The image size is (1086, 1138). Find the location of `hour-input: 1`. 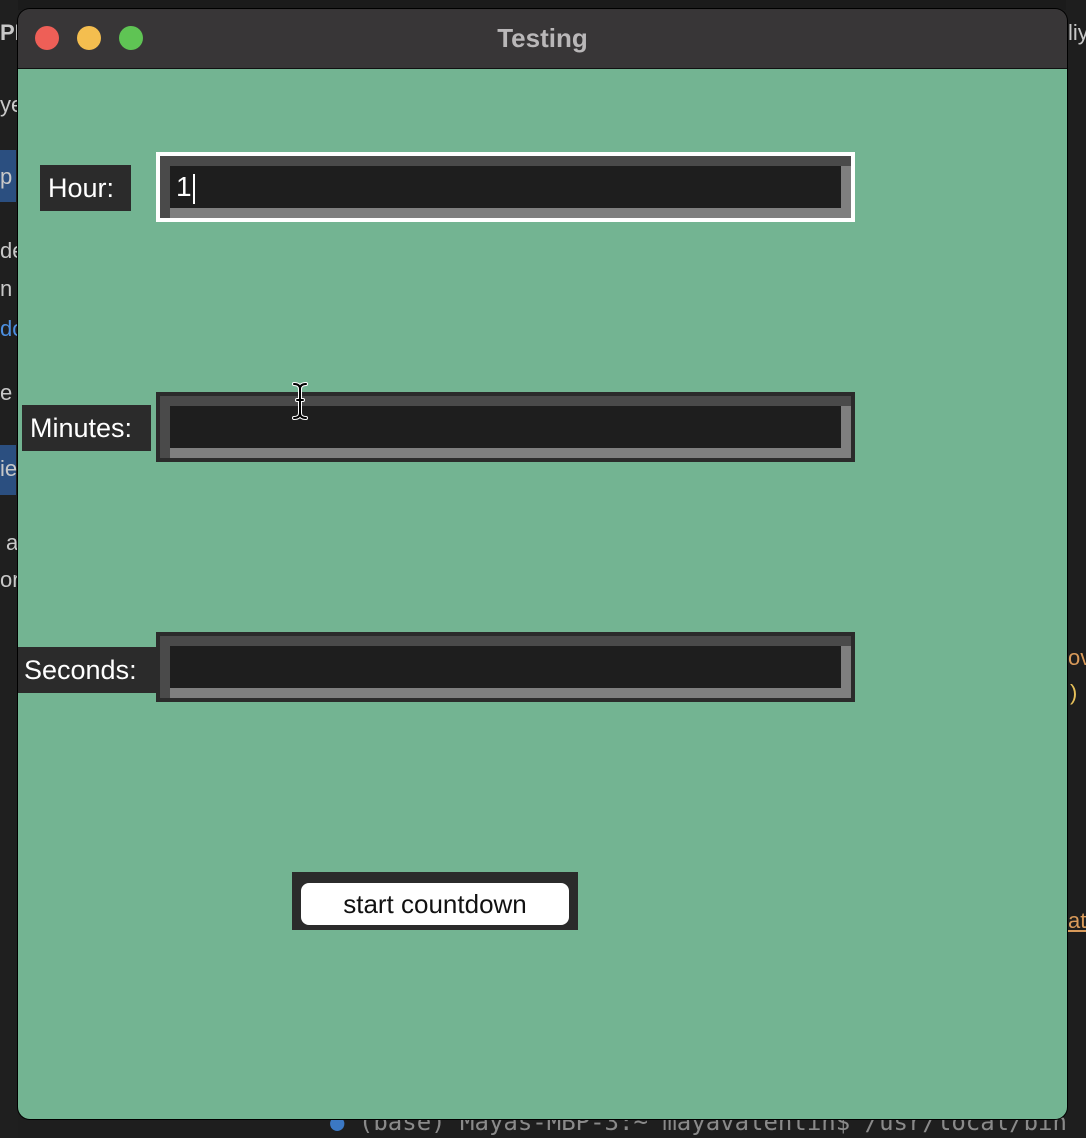

hour-input: 1 is located at coordinates (505, 187).